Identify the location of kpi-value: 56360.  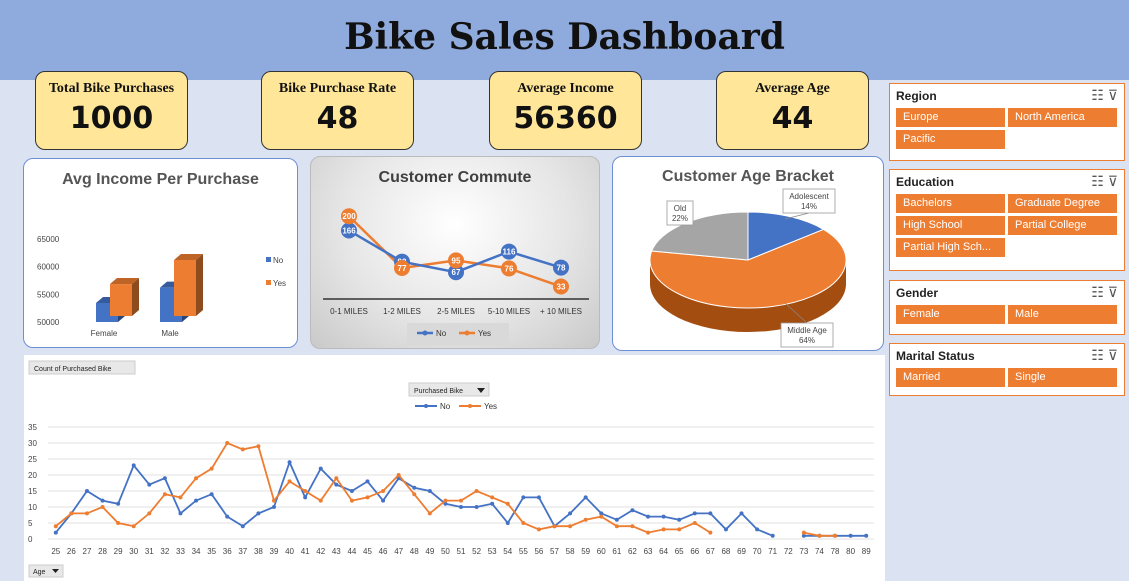
(565, 118).